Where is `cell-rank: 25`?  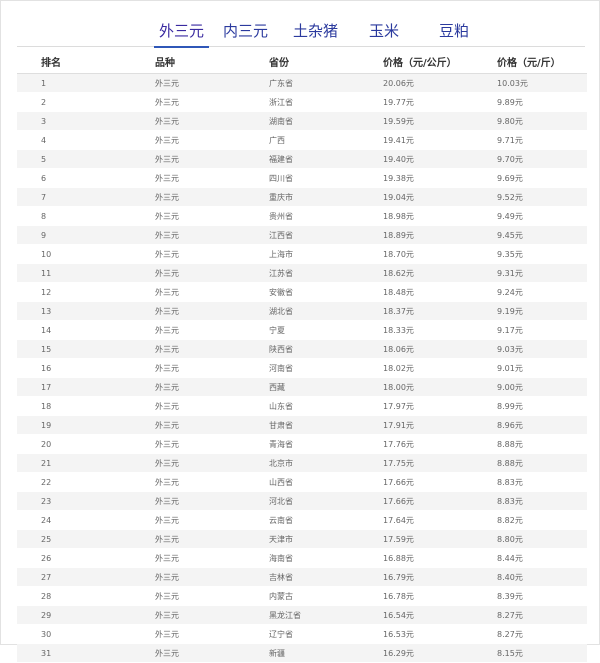 cell-rank: 25 is located at coordinates (74, 539).